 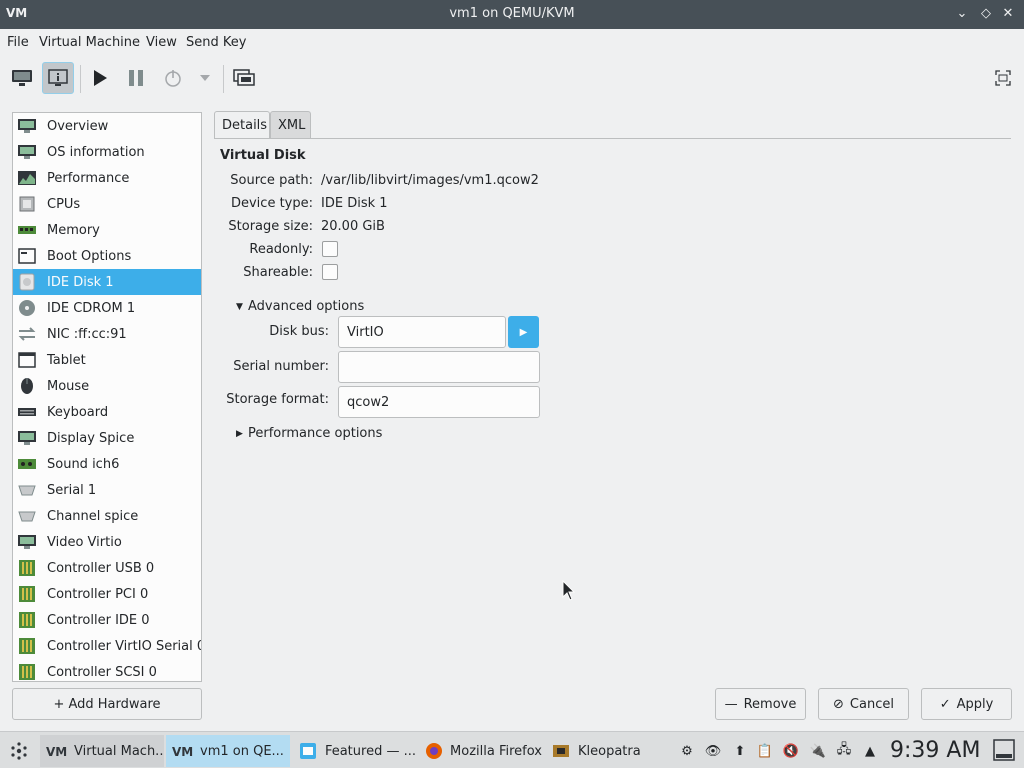 What do you see at coordinates (107, 230) in the screenshot?
I see `sidebar-item-memory: Memory` at bounding box center [107, 230].